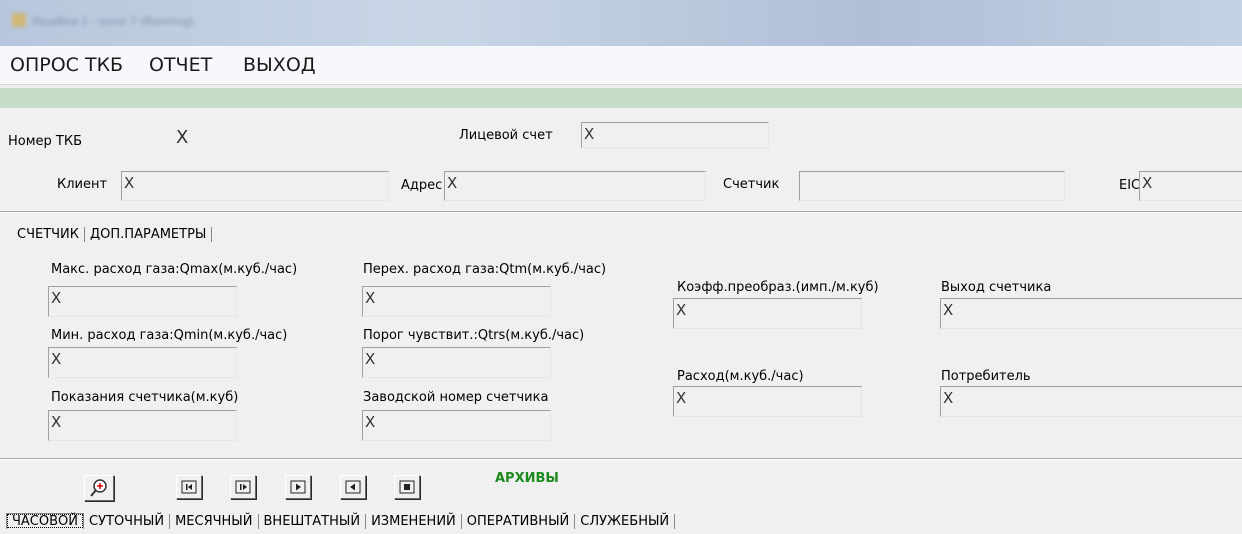 Image resolution: width=1242 pixels, height=534 pixels. What do you see at coordinates (214, 521) in the screenshot?
I see `tab-monthly: МЕСЯЧНЫЙ` at bounding box center [214, 521].